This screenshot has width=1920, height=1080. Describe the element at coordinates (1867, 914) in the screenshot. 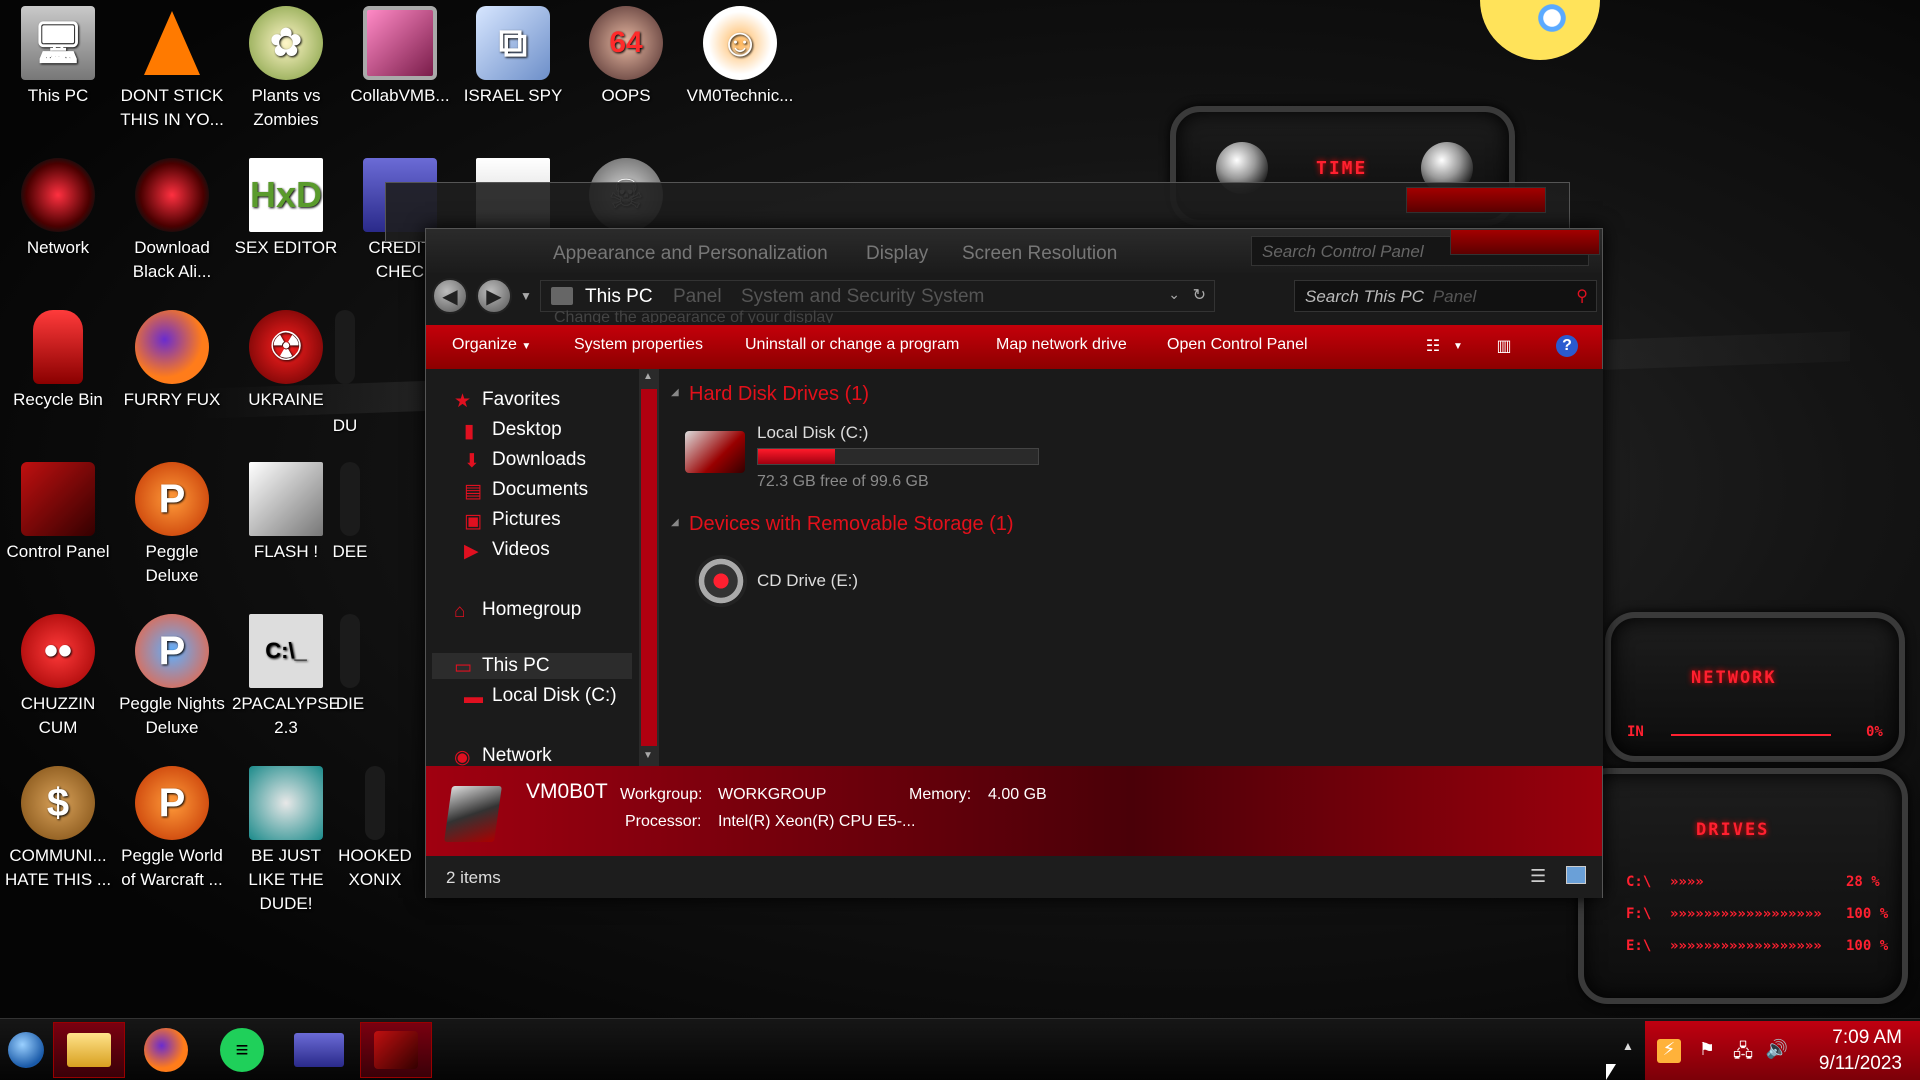

I see `drive-f-value: 100 %` at that location.